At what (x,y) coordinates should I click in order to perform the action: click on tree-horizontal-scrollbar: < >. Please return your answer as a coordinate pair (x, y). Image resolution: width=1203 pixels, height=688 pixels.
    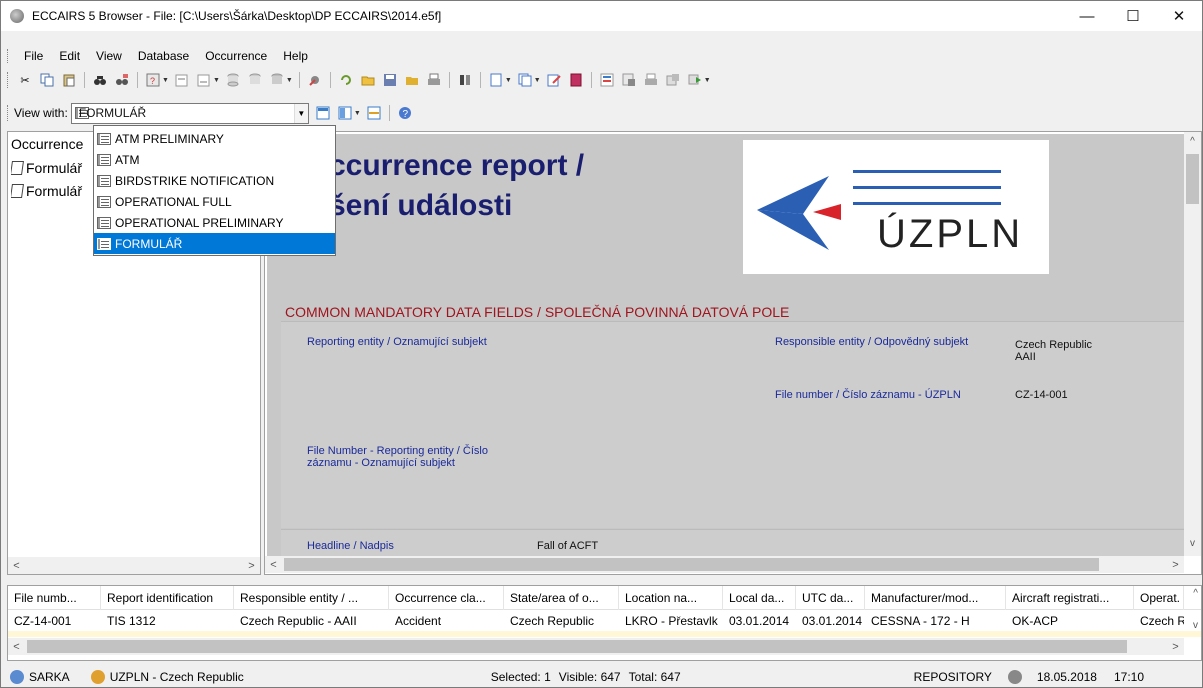
    Looking at the image, I should click on (134, 565).